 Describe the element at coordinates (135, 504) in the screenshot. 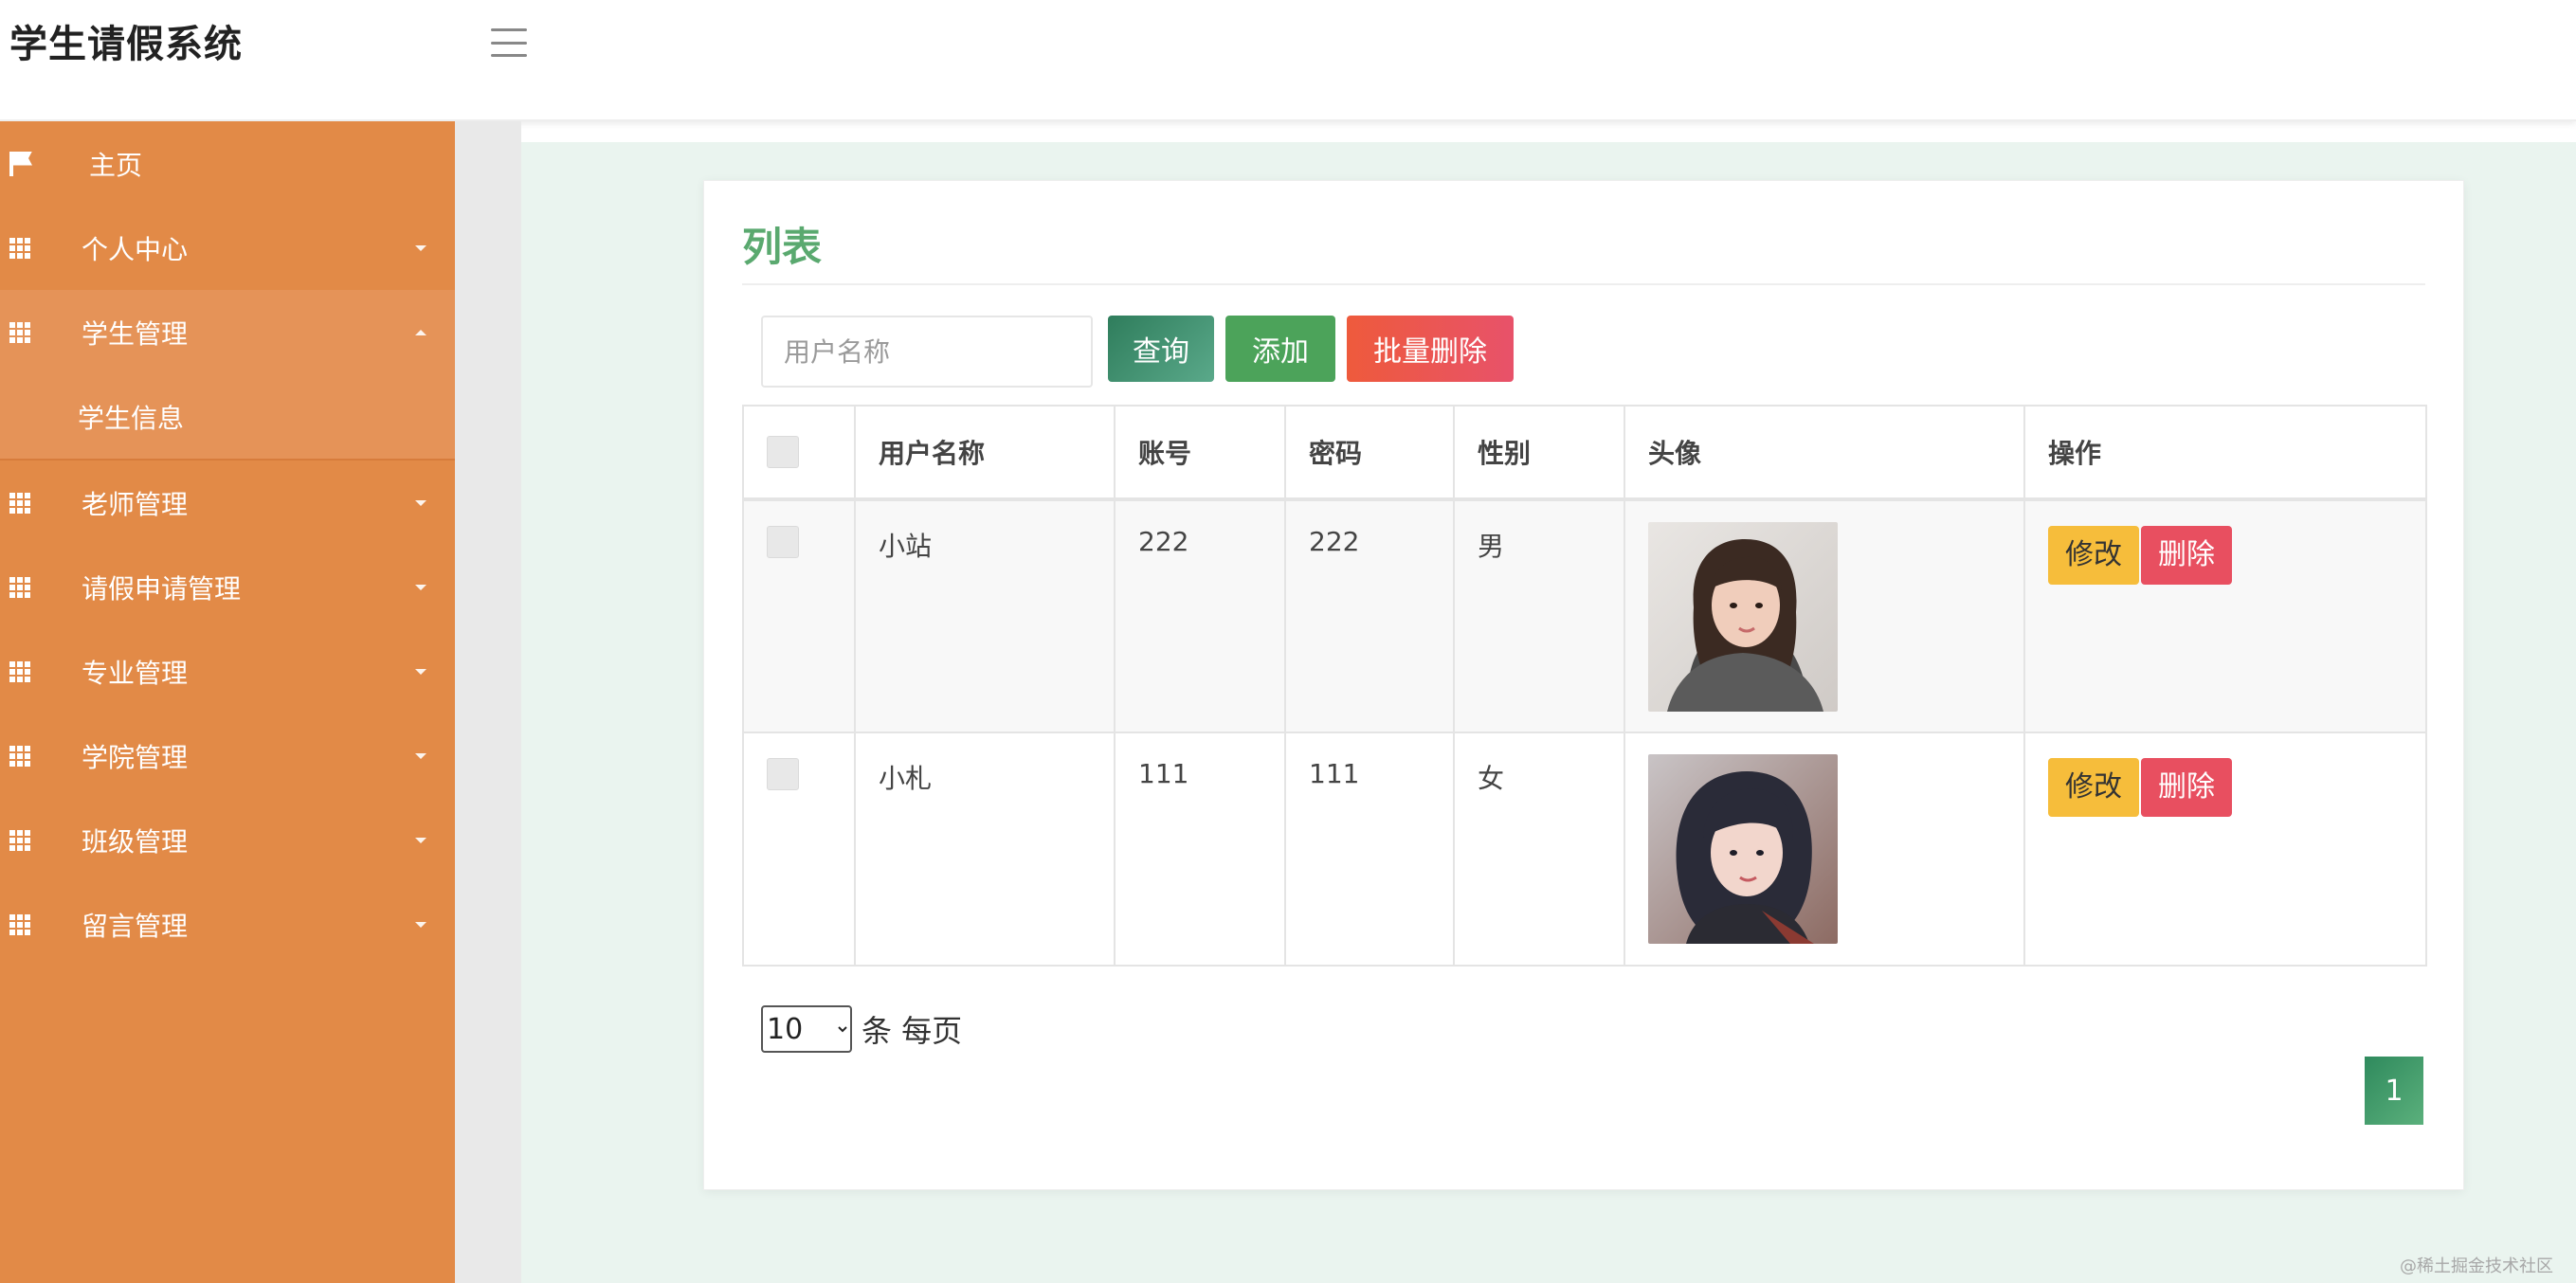

I see `sidebar-item-label: 老师管理` at that location.